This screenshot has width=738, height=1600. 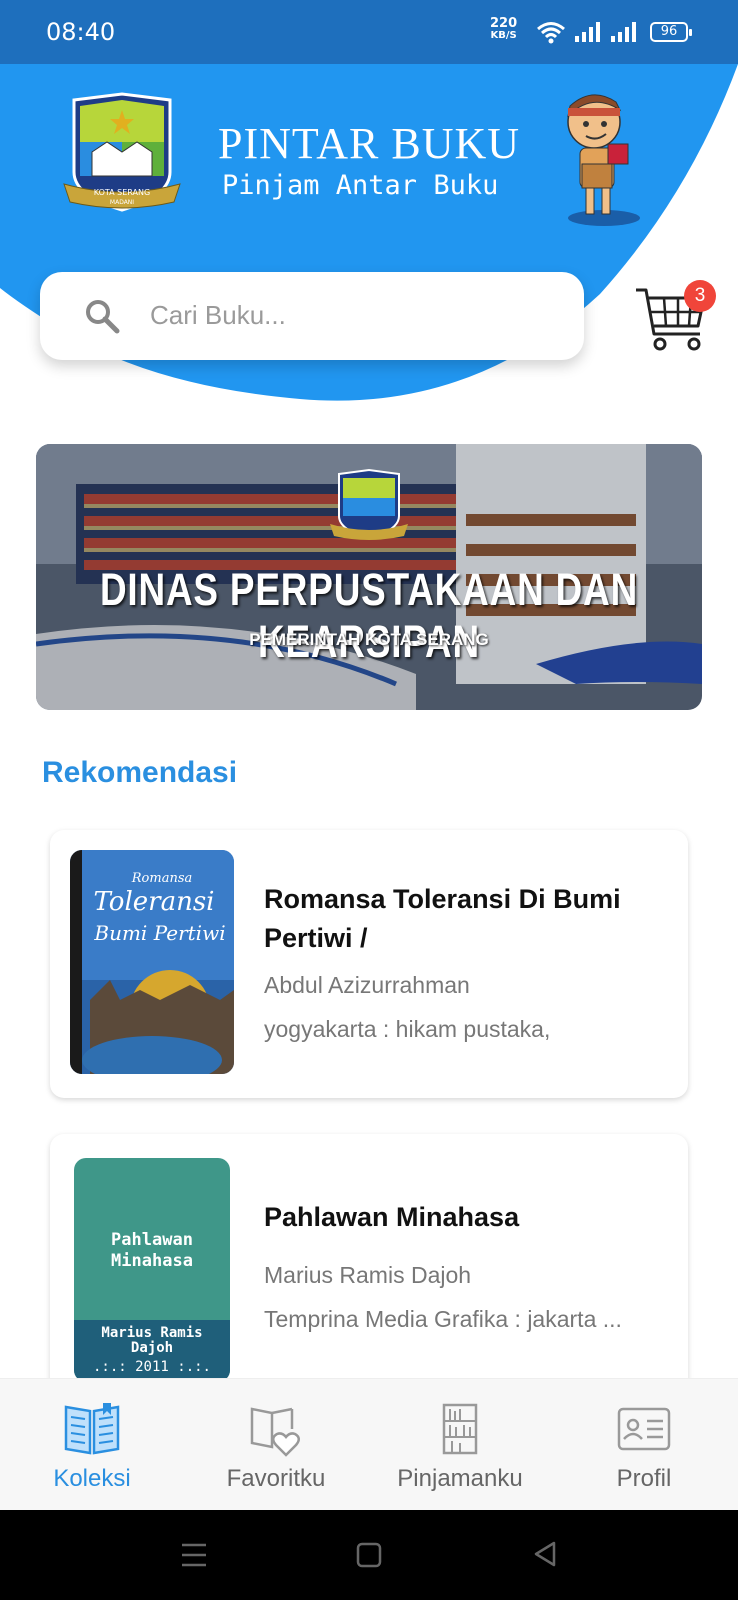 What do you see at coordinates (392, 1217) in the screenshot?
I see `book-title: Pahlawan Minahasa` at bounding box center [392, 1217].